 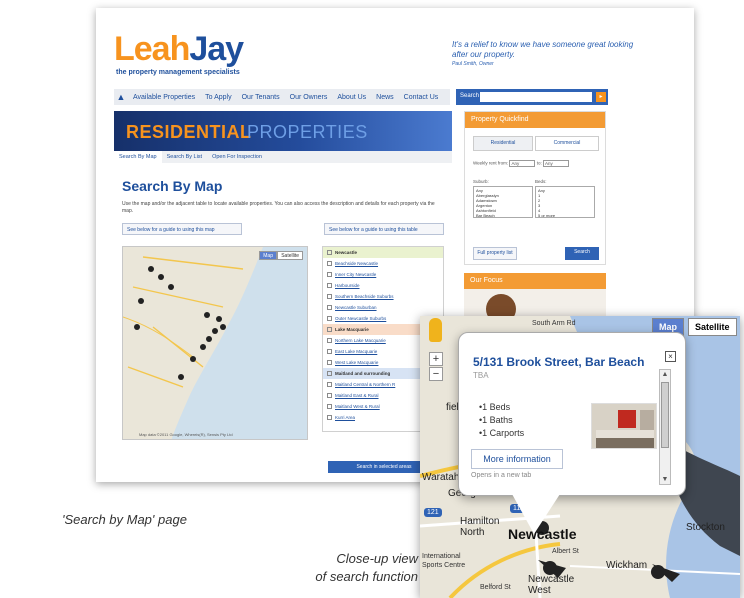 What do you see at coordinates (377, 558) in the screenshot?
I see `caption-closeup-line1: Close-up view` at bounding box center [377, 558].